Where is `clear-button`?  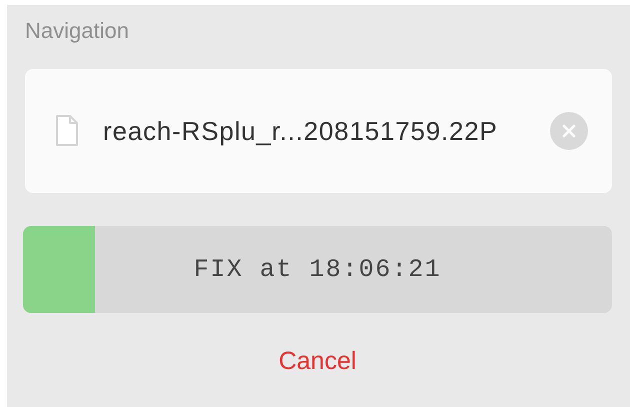 clear-button is located at coordinates (569, 131).